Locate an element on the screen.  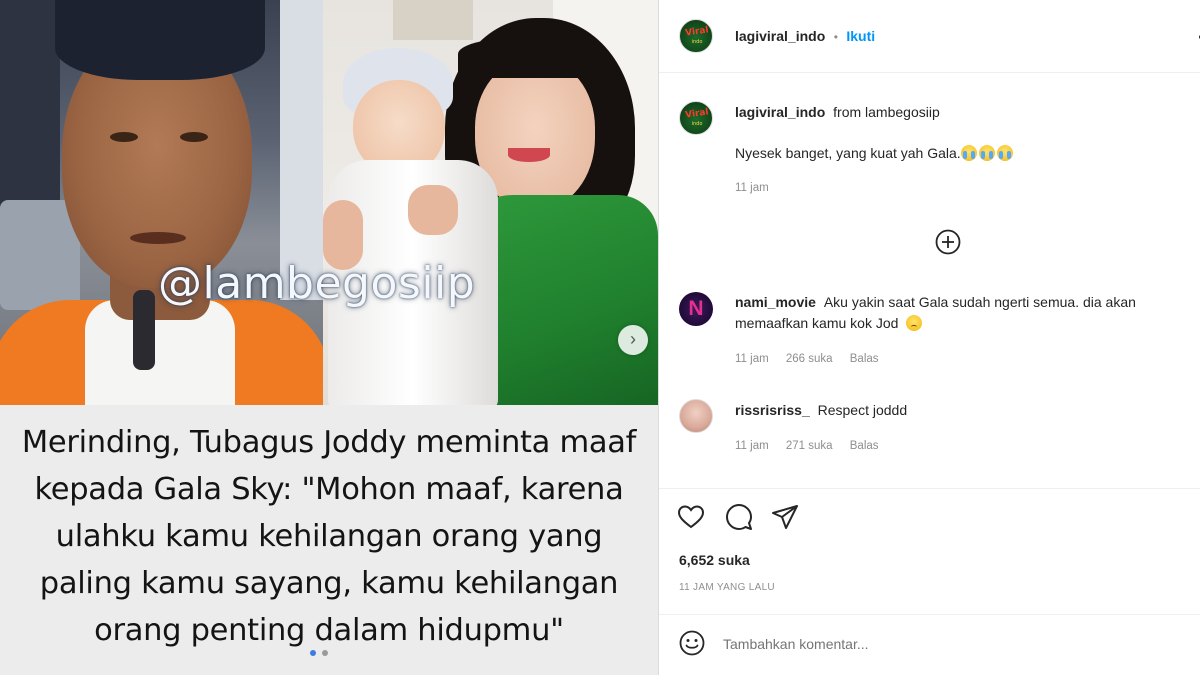
comment-likes: 266 suka is located at coordinates (809, 359).